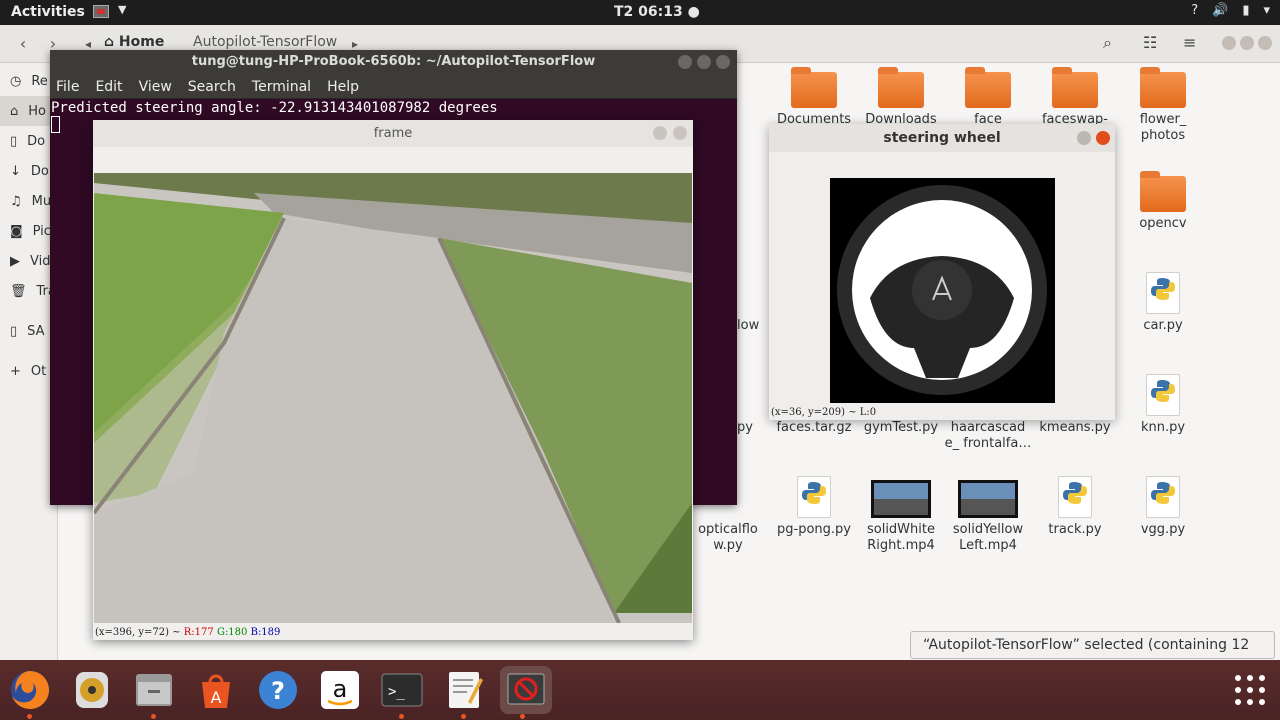 The image size is (1280, 720). What do you see at coordinates (265, 42) in the screenshot?
I see `breadcrumb-current: Autopilot-TensorFlow` at bounding box center [265, 42].